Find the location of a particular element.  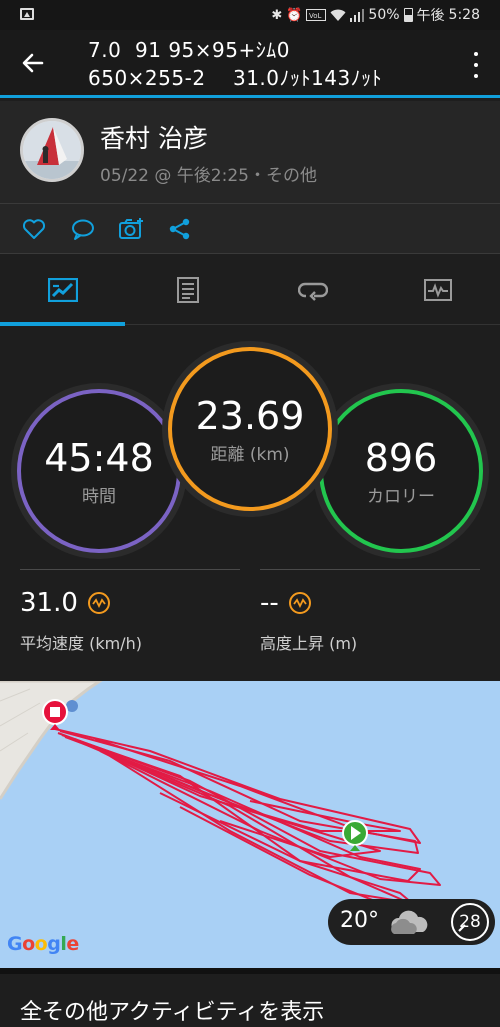

cloud-icon is located at coordinates (409, 922).